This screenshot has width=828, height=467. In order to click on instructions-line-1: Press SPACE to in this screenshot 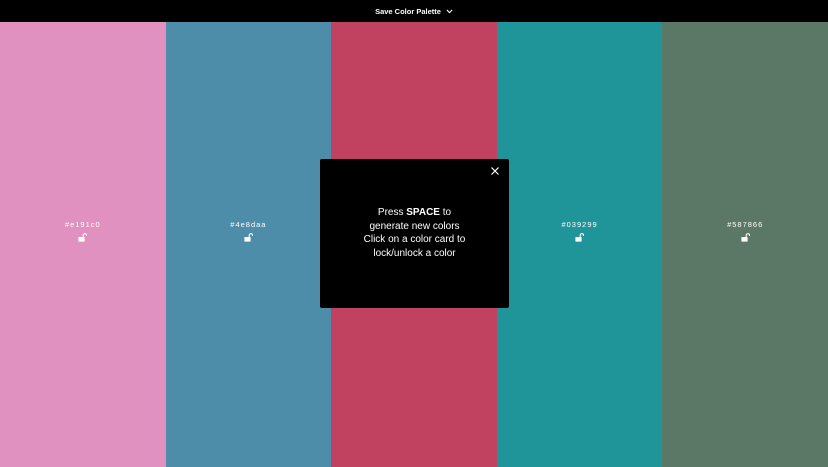, I will do `click(414, 213)`.